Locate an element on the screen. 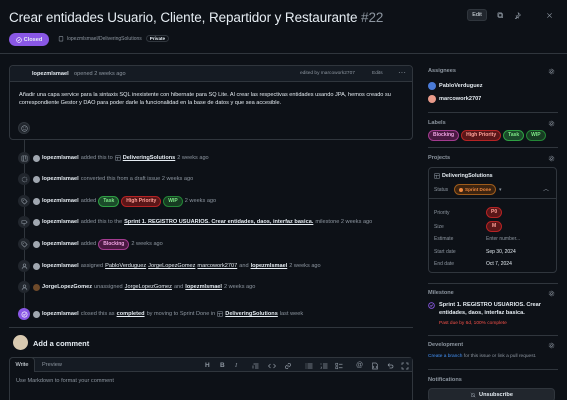  chevron-down-icon: ▾ is located at coordinates (500, 190).